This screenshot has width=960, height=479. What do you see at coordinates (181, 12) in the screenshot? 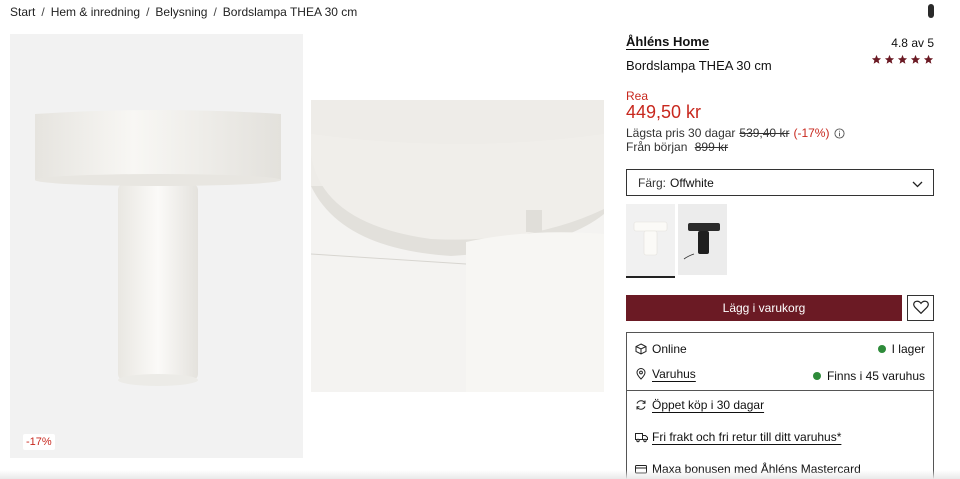
I see `breadcrumb-lighting: Belysning` at bounding box center [181, 12].